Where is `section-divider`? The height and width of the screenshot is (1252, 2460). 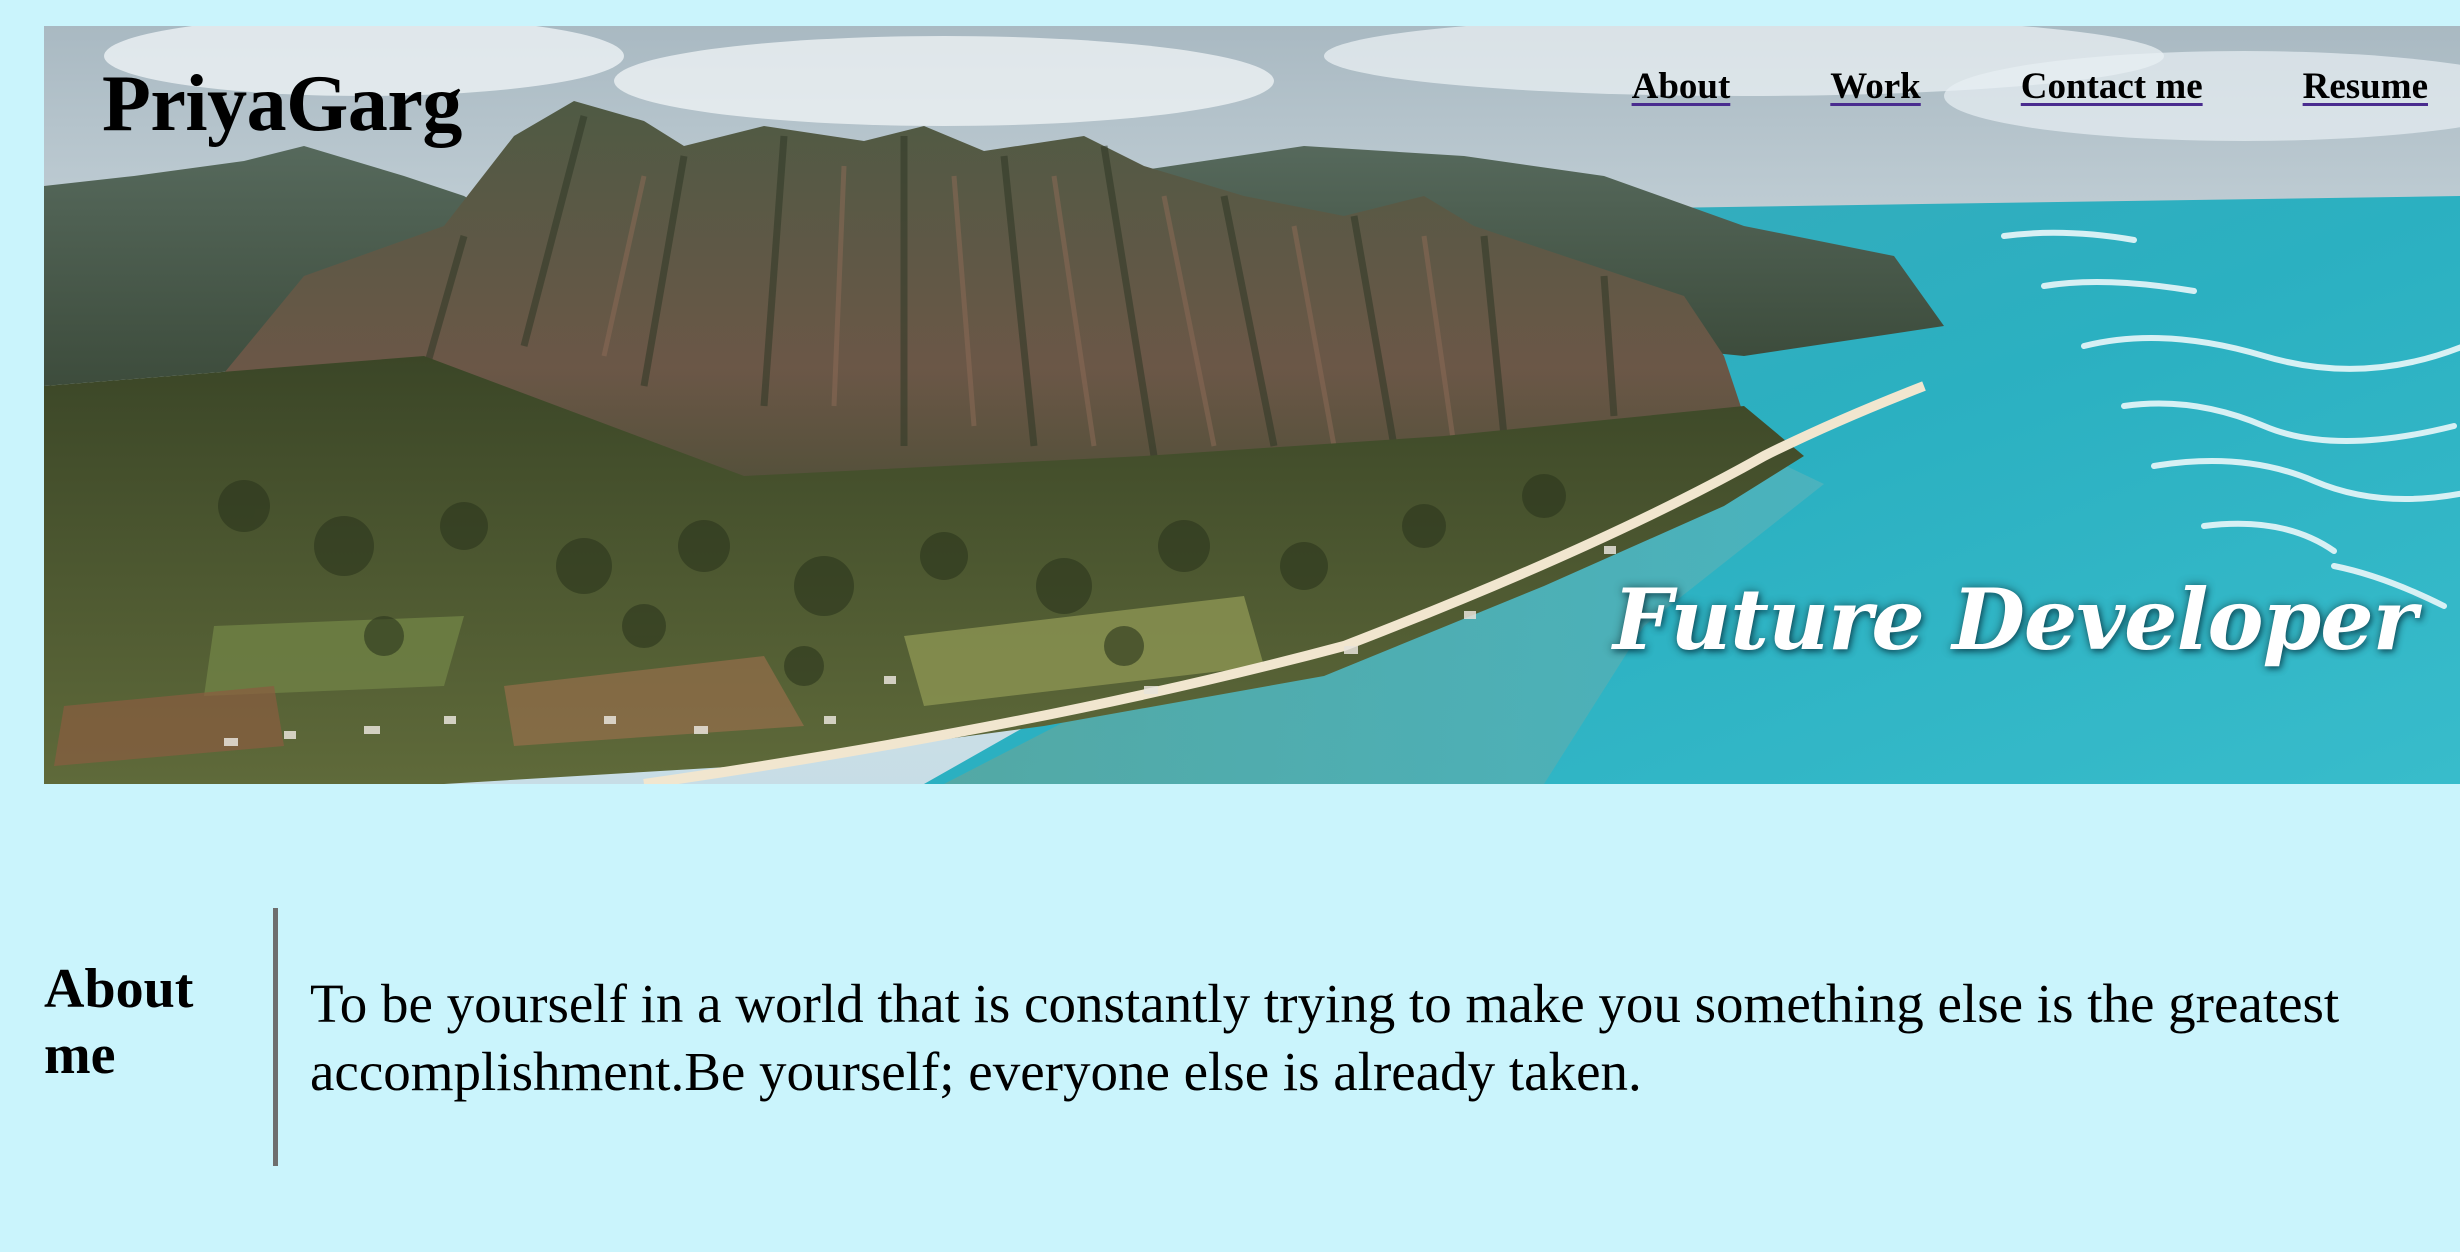
section-divider is located at coordinates (275, 1037).